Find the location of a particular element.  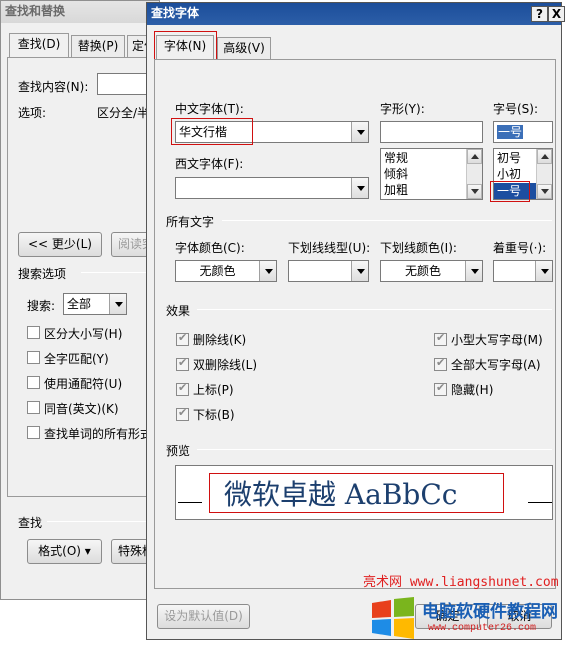

subscript-label: 下标(B) is located at coordinates (214, 415).